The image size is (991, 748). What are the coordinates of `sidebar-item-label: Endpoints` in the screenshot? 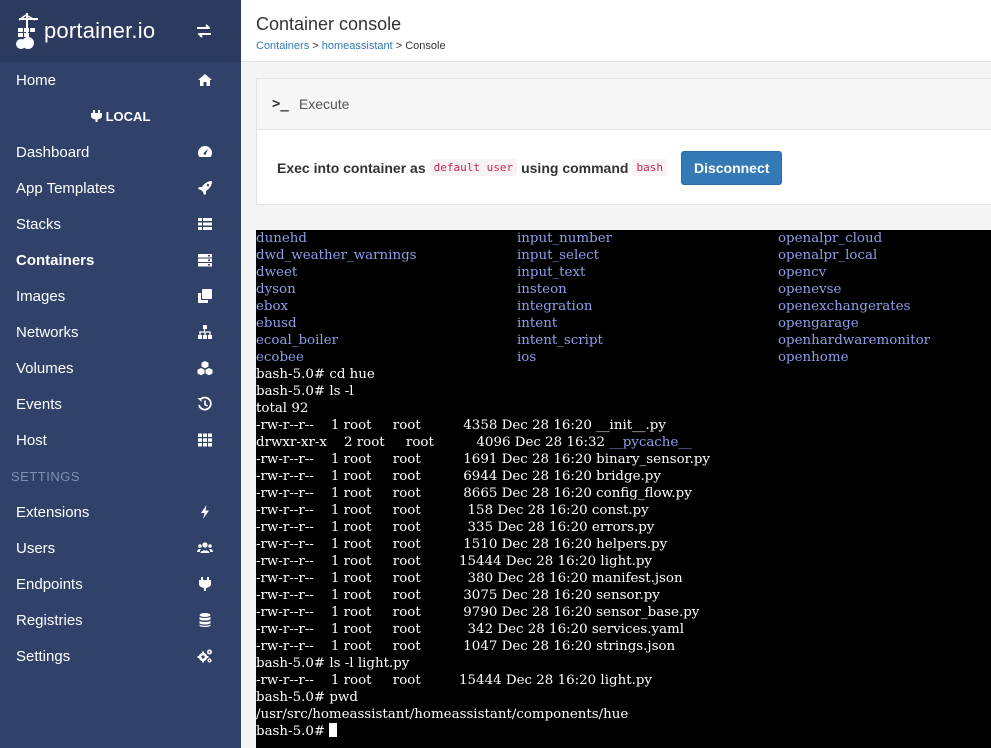 It's located at (49, 584).